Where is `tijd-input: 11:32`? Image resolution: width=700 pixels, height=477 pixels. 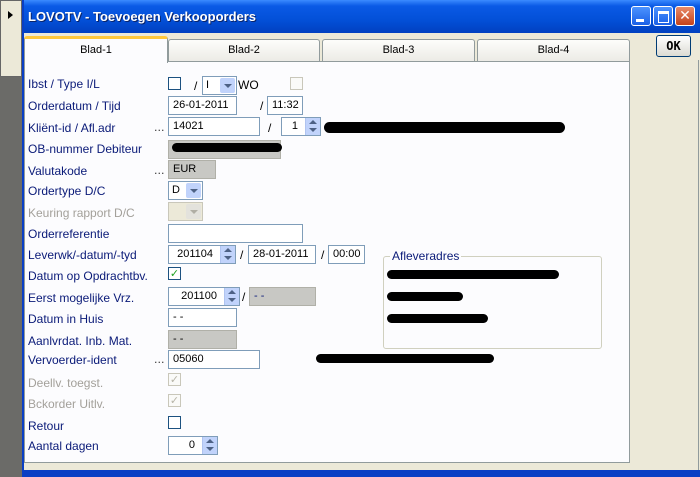
tijd-input: 11:32 is located at coordinates (285, 105).